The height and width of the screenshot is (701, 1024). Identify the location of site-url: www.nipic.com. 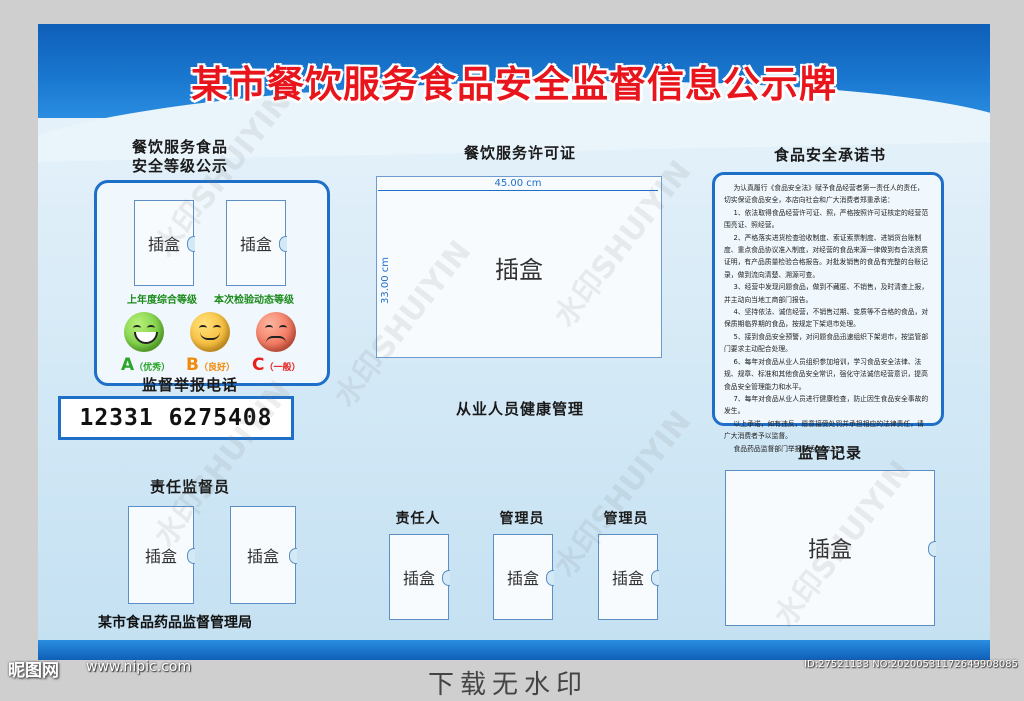
(139, 667).